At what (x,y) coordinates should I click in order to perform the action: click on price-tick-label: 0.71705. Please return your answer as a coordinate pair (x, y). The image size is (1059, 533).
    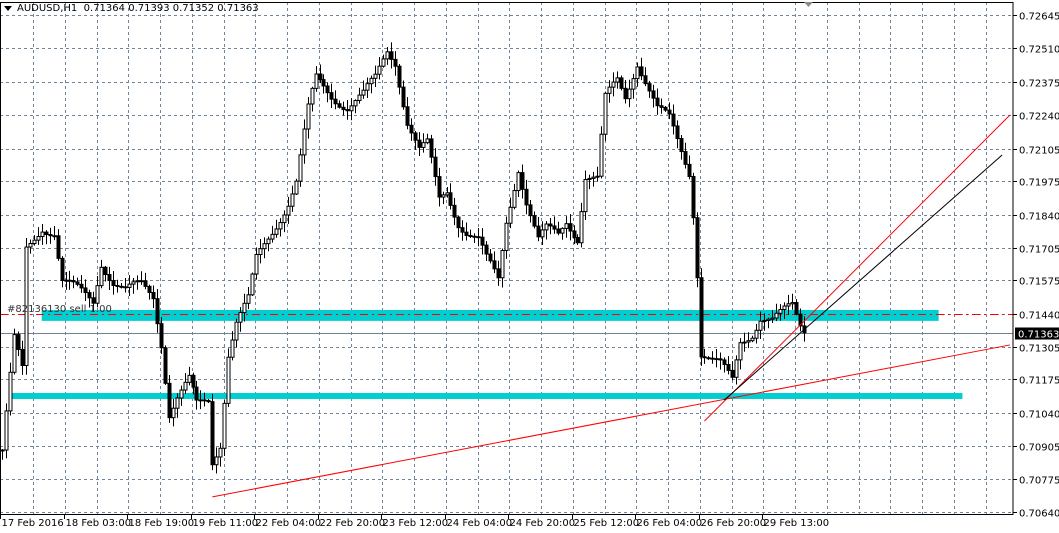
    Looking at the image, I should click on (1039, 250).